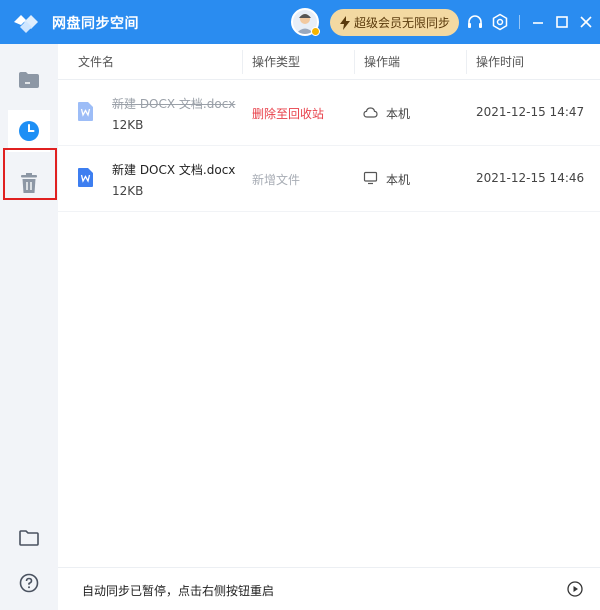 This screenshot has width=600, height=610. I want to click on help-icon, so click(29, 583).